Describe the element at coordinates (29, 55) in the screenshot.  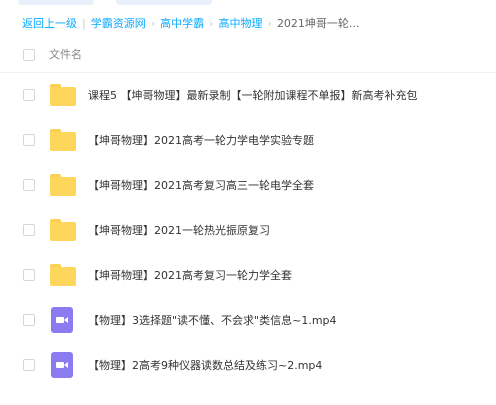
I see `select-all-checkbox` at that location.